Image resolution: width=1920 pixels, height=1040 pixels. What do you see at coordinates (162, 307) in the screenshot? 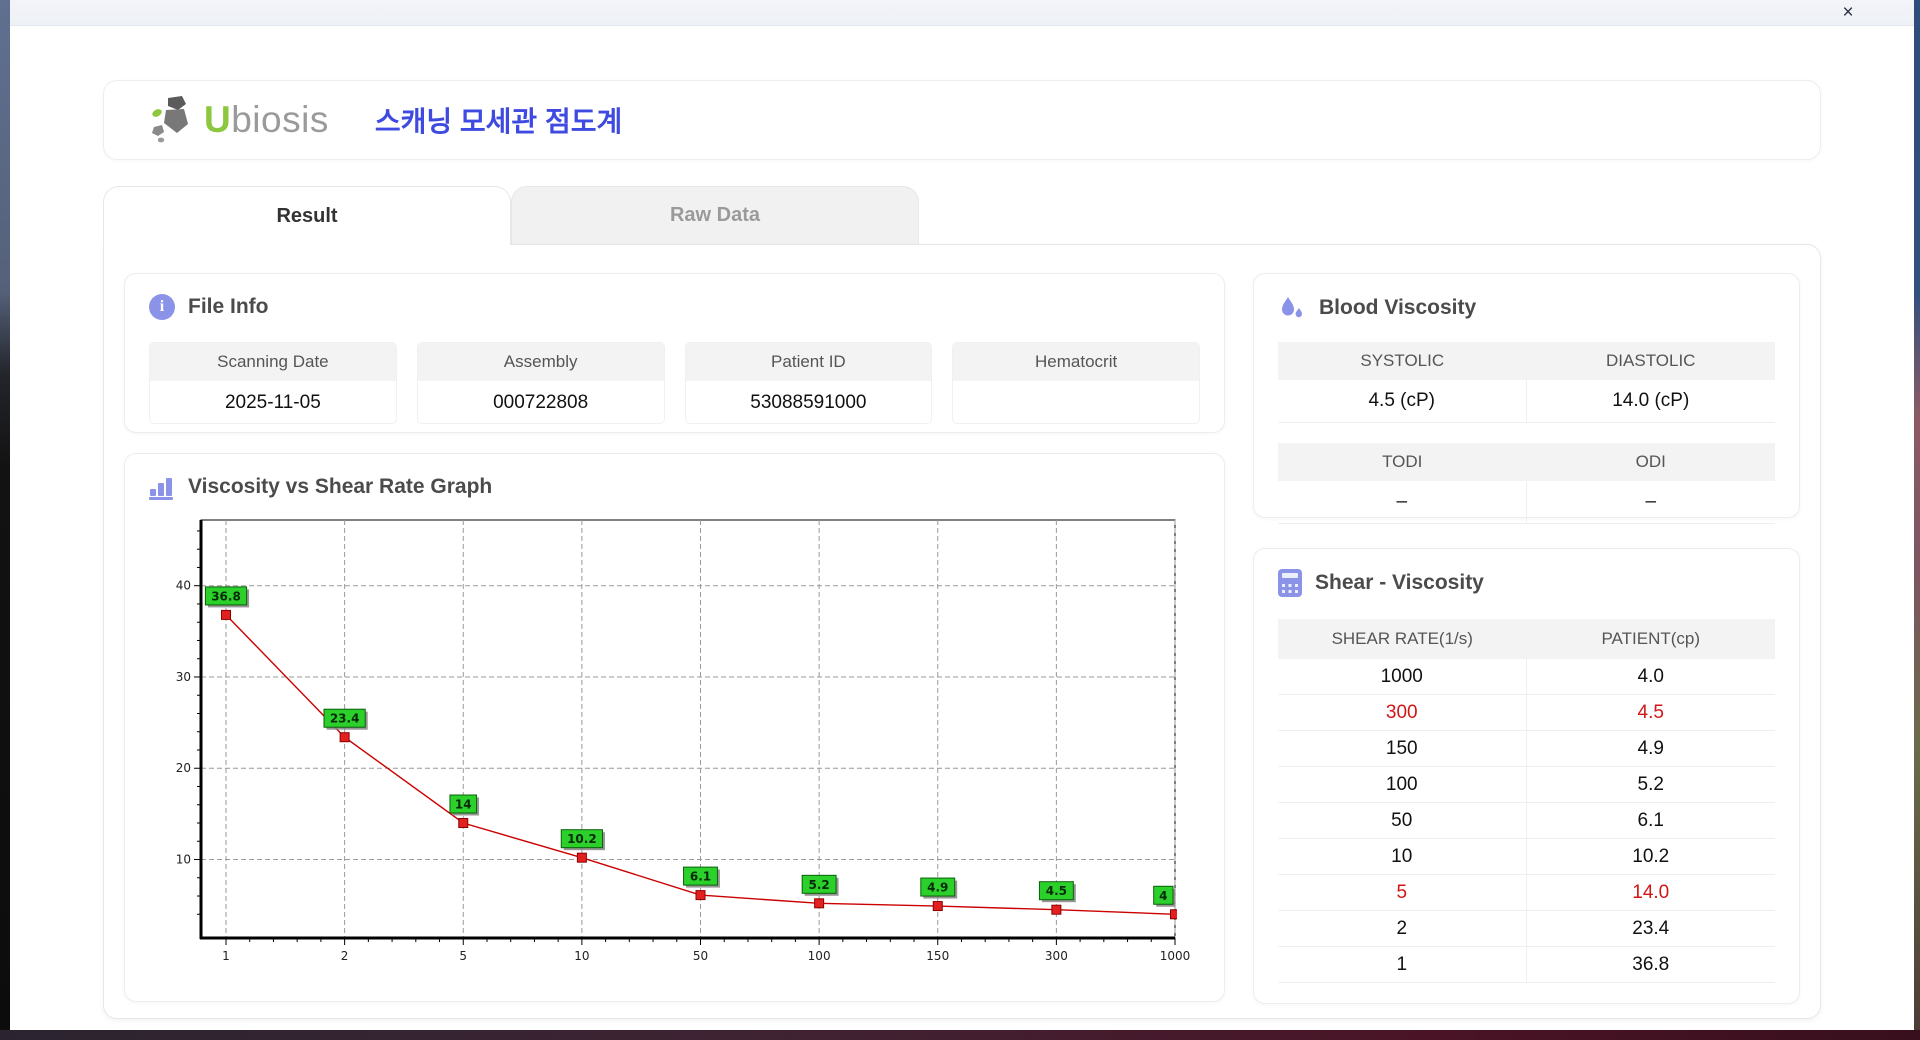
I see `info-icon: i` at bounding box center [162, 307].